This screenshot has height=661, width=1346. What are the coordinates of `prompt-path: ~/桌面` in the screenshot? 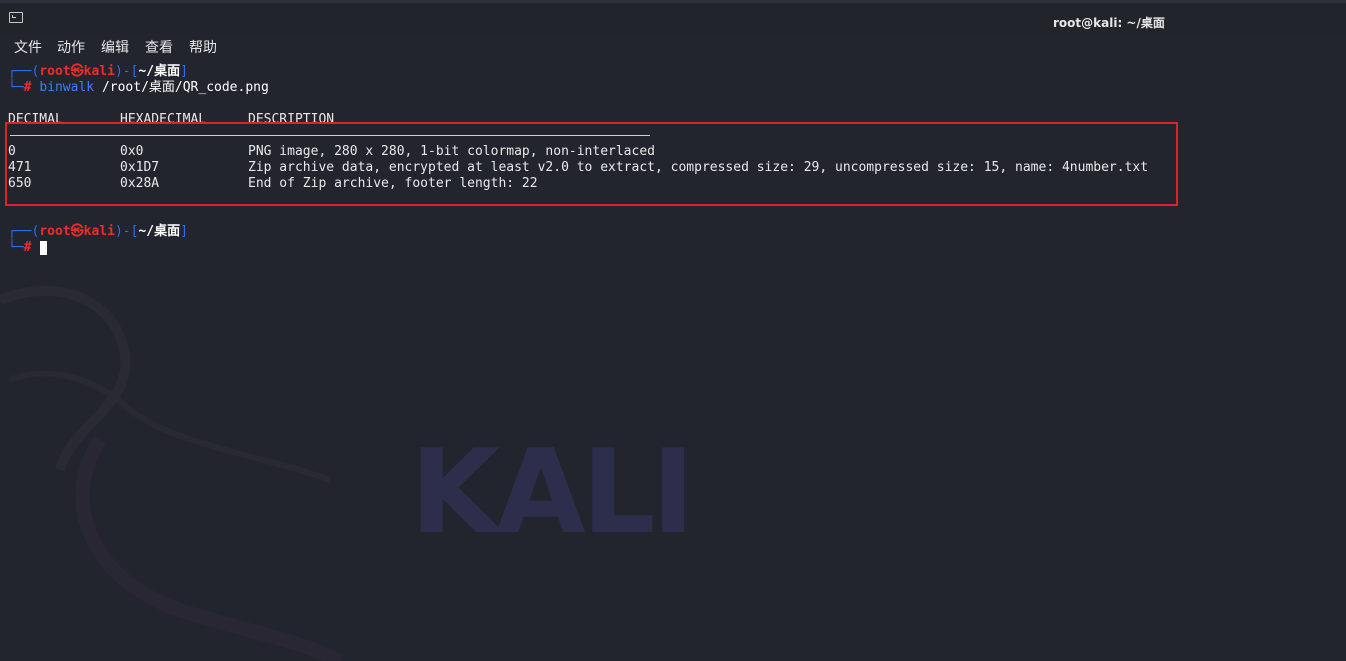 It's located at (159, 231).